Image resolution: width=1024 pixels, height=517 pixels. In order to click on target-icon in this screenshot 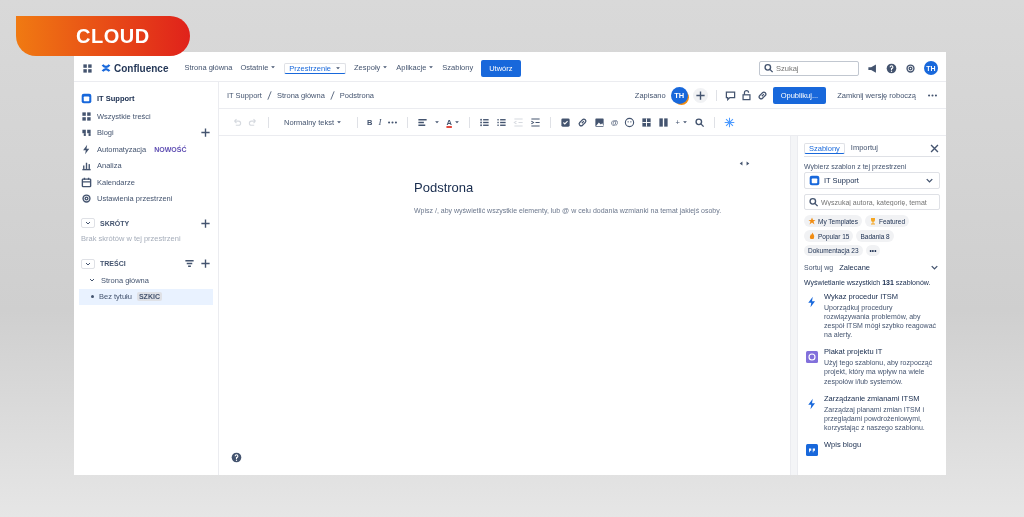, I will do `click(812, 357)`.